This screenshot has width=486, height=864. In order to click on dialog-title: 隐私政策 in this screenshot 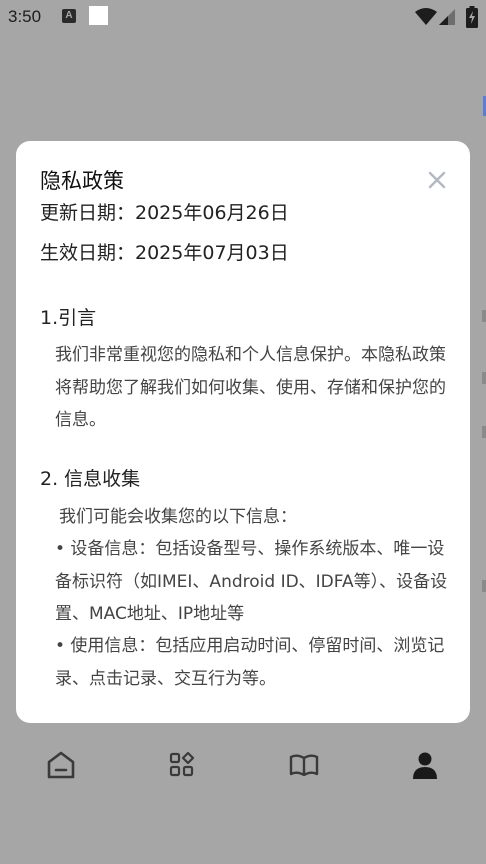, I will do `click(82, 181)`.